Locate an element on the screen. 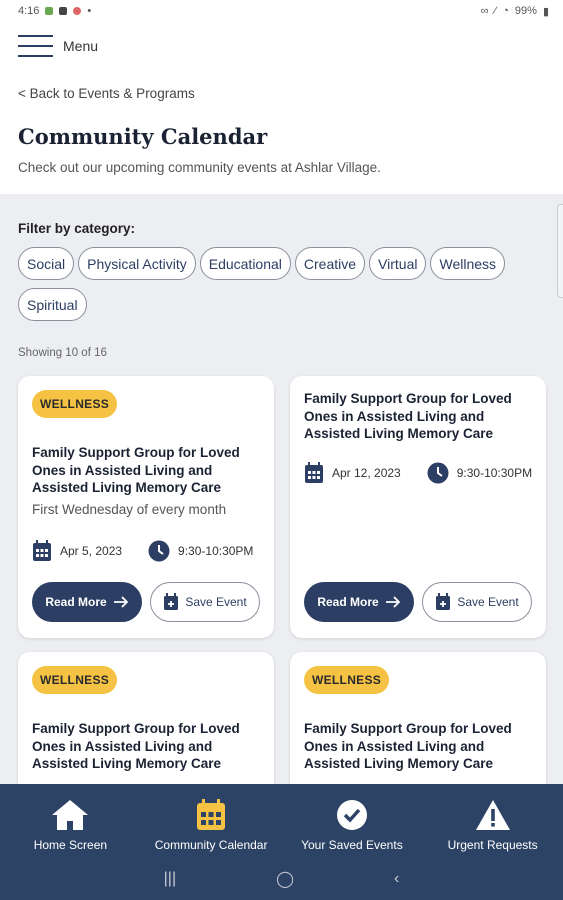 This screenshot has width=563, height=900. chip-physical-activity: Physical Activity is located at coordinates (137, 263).